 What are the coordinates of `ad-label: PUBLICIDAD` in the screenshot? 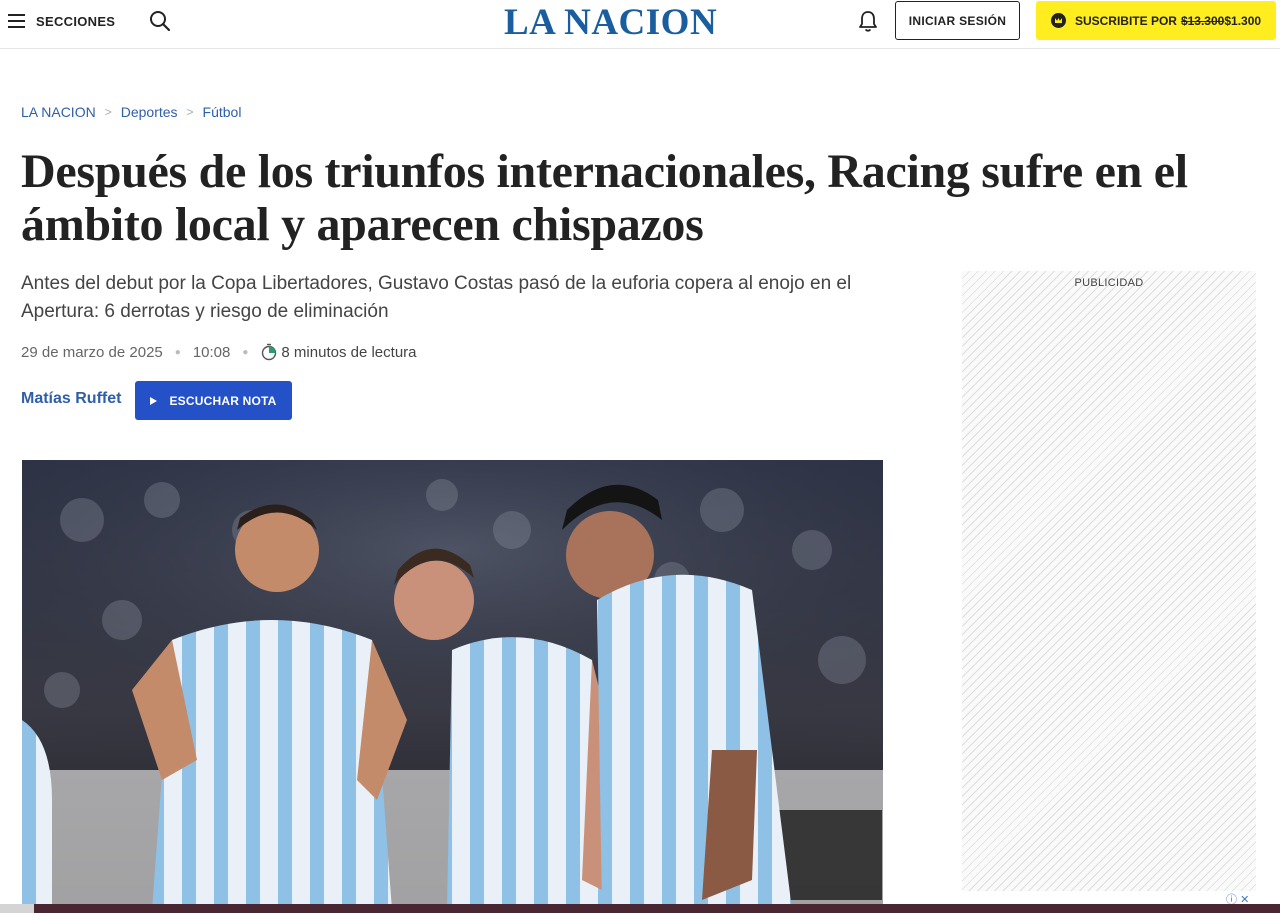 It's located at (1109, 283).